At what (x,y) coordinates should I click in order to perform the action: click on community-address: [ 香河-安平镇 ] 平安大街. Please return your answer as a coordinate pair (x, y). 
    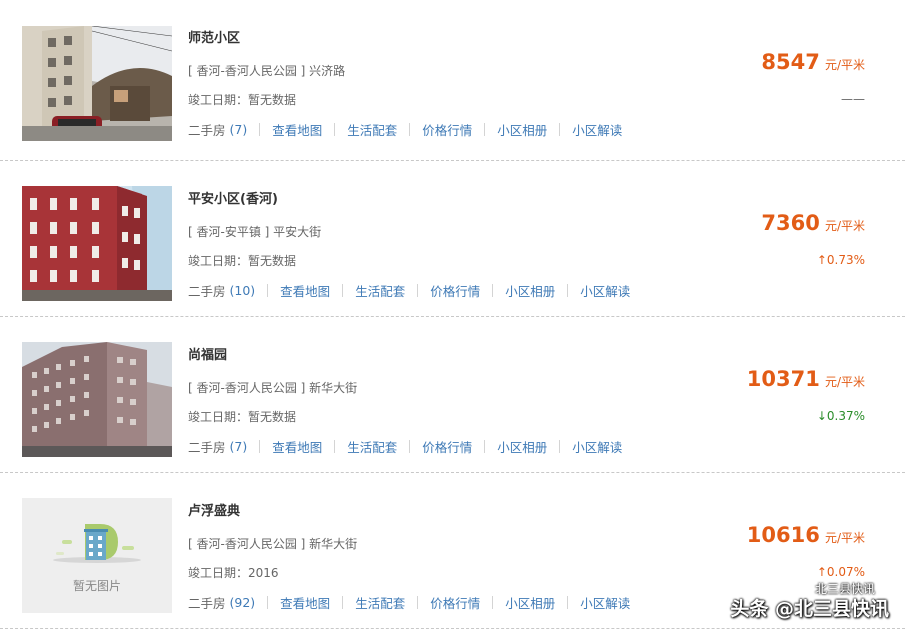
    Looking at the image, I should click on (255, 232).